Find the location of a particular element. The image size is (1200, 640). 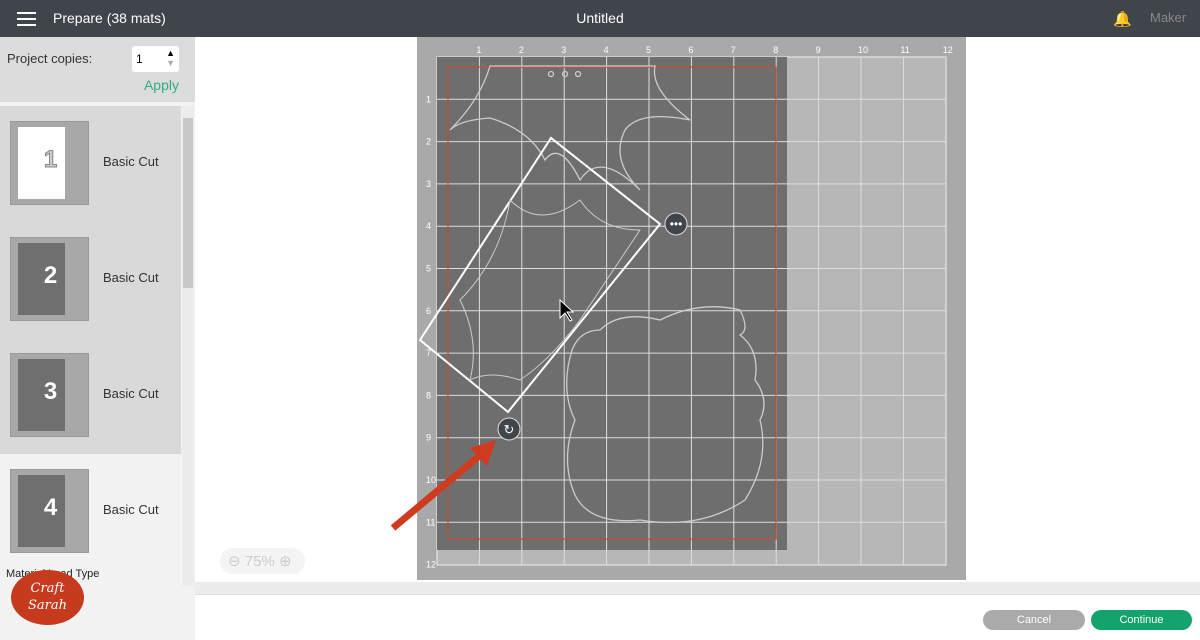

mat-number: 2 is located at coordinates (50, 275).